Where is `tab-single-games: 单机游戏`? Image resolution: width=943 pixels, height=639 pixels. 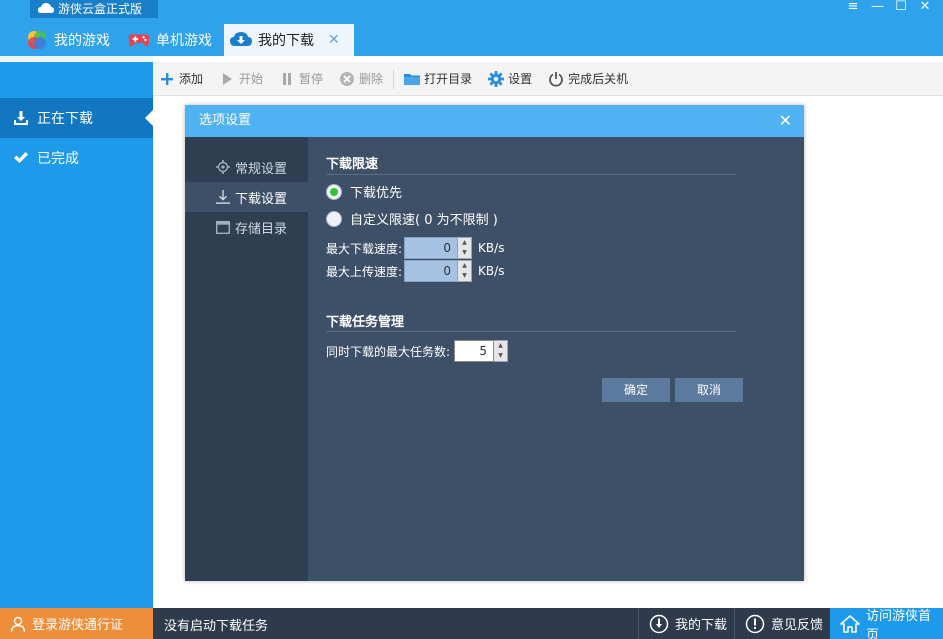 tab-single-games: 单机游戏 is located at coordinates (173, 40).